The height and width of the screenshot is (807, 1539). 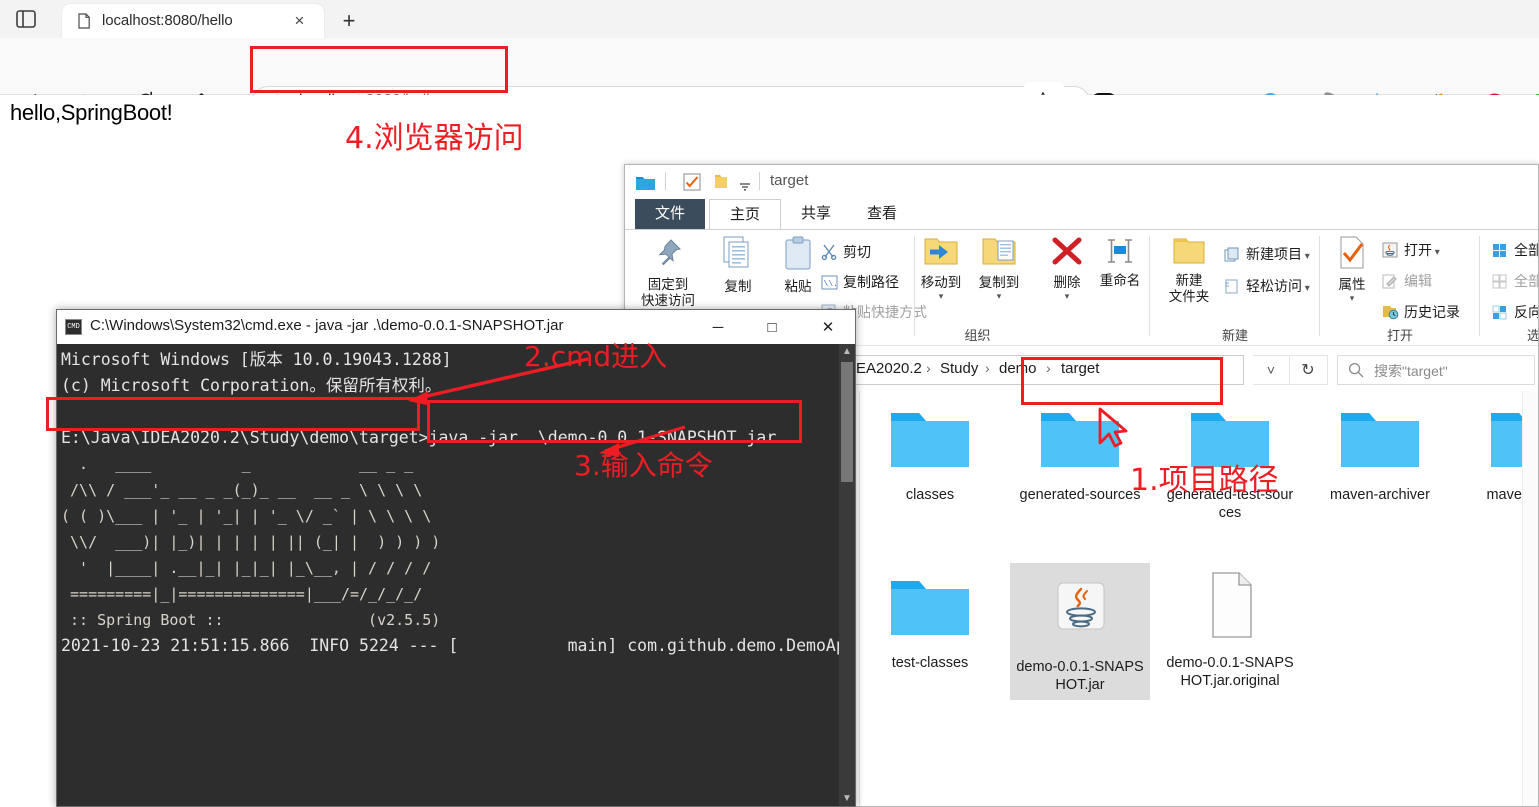 What do you see at coordinates (1515, 250) in the screenshot?
I see `select-all-button: 全部选择` at bounding box center [1515, 250].